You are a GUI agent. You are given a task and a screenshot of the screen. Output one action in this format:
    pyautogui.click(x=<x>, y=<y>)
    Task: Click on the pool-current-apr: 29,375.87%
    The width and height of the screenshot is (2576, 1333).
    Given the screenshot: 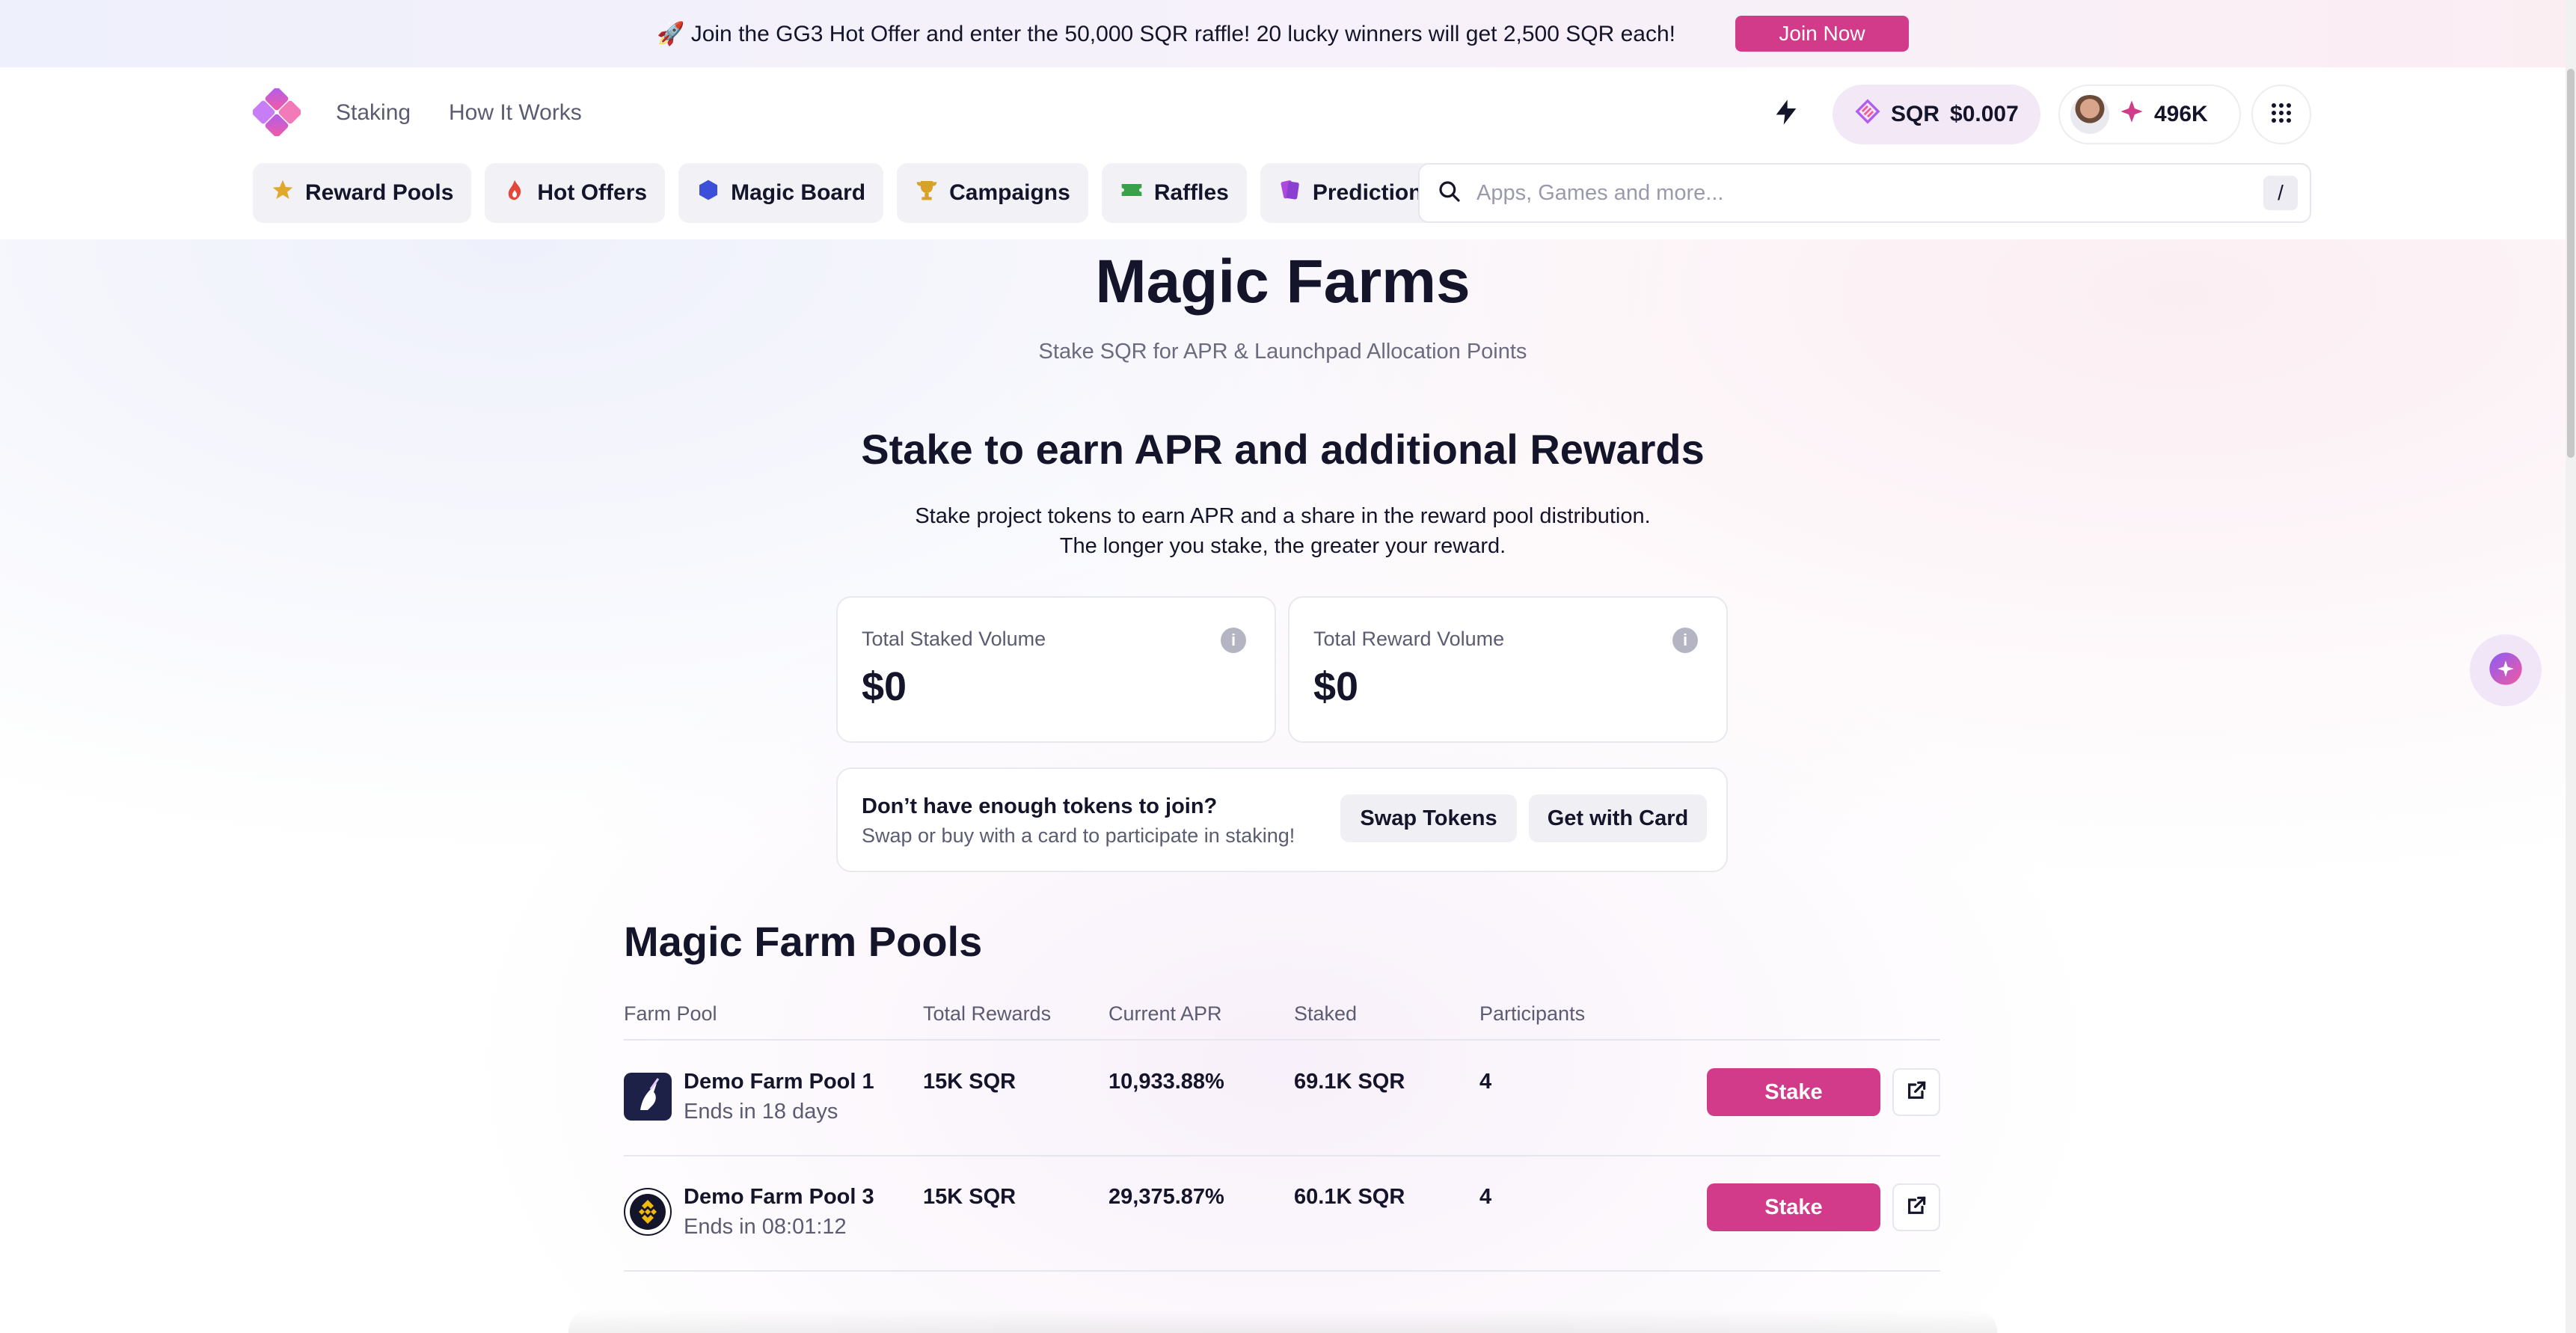 What is the action you would take?
    pyautogui.click(x=1166, y=1197)
    